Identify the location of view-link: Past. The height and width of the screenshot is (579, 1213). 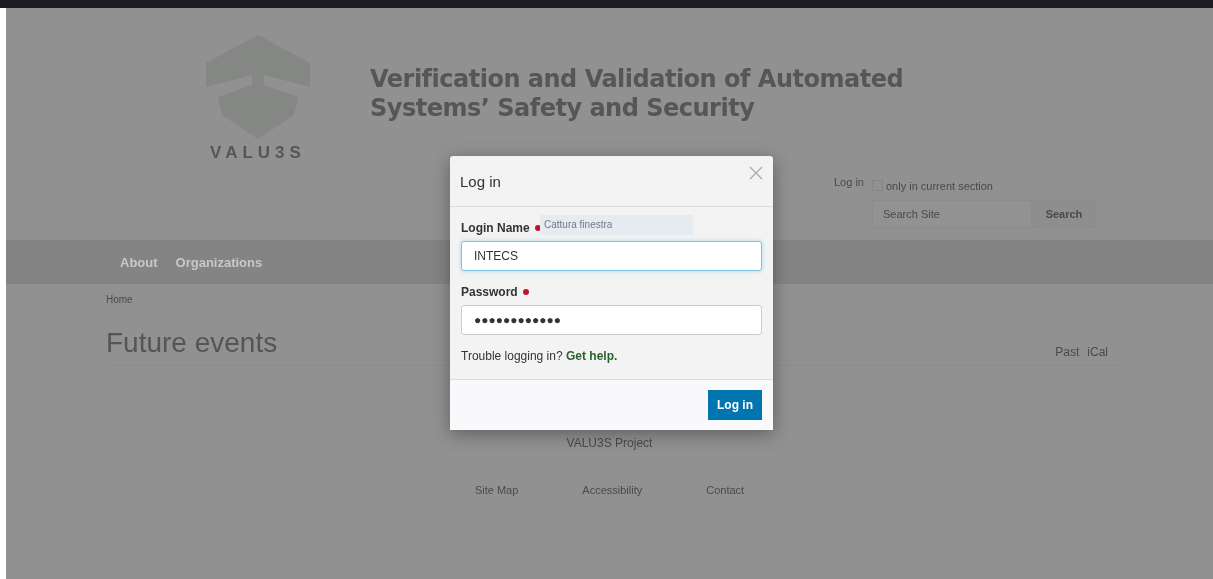
(1067, 352).